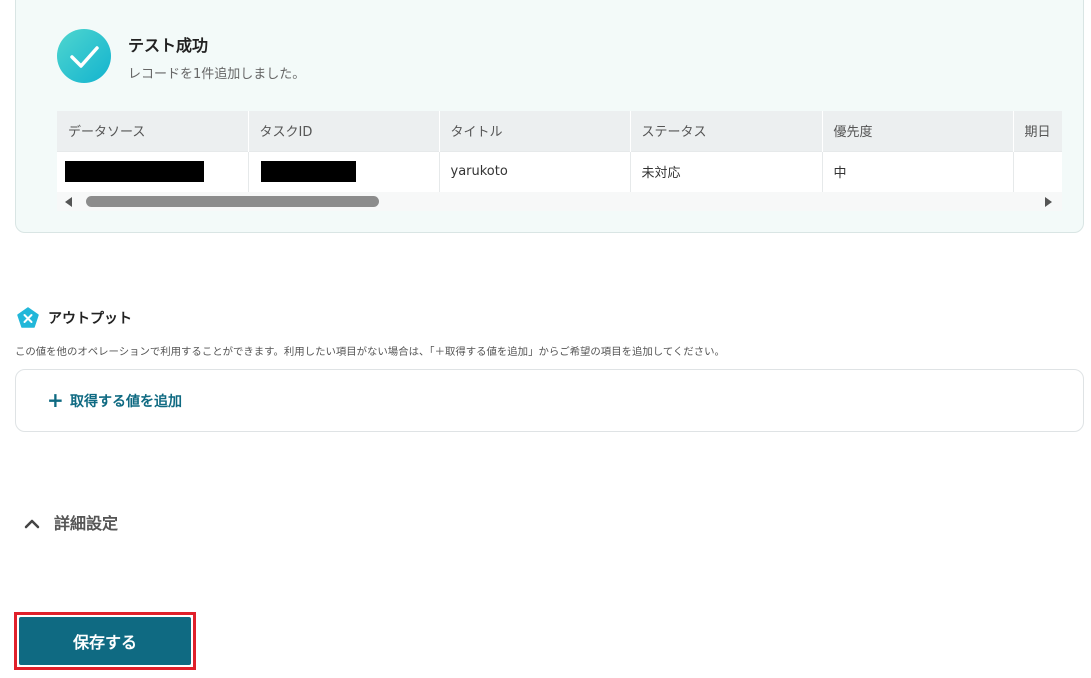 The image size is (1091, 678). Describe the element at coordinates (726, 131) in the screenshot. I see `column-header-status: ステータス` at that location.